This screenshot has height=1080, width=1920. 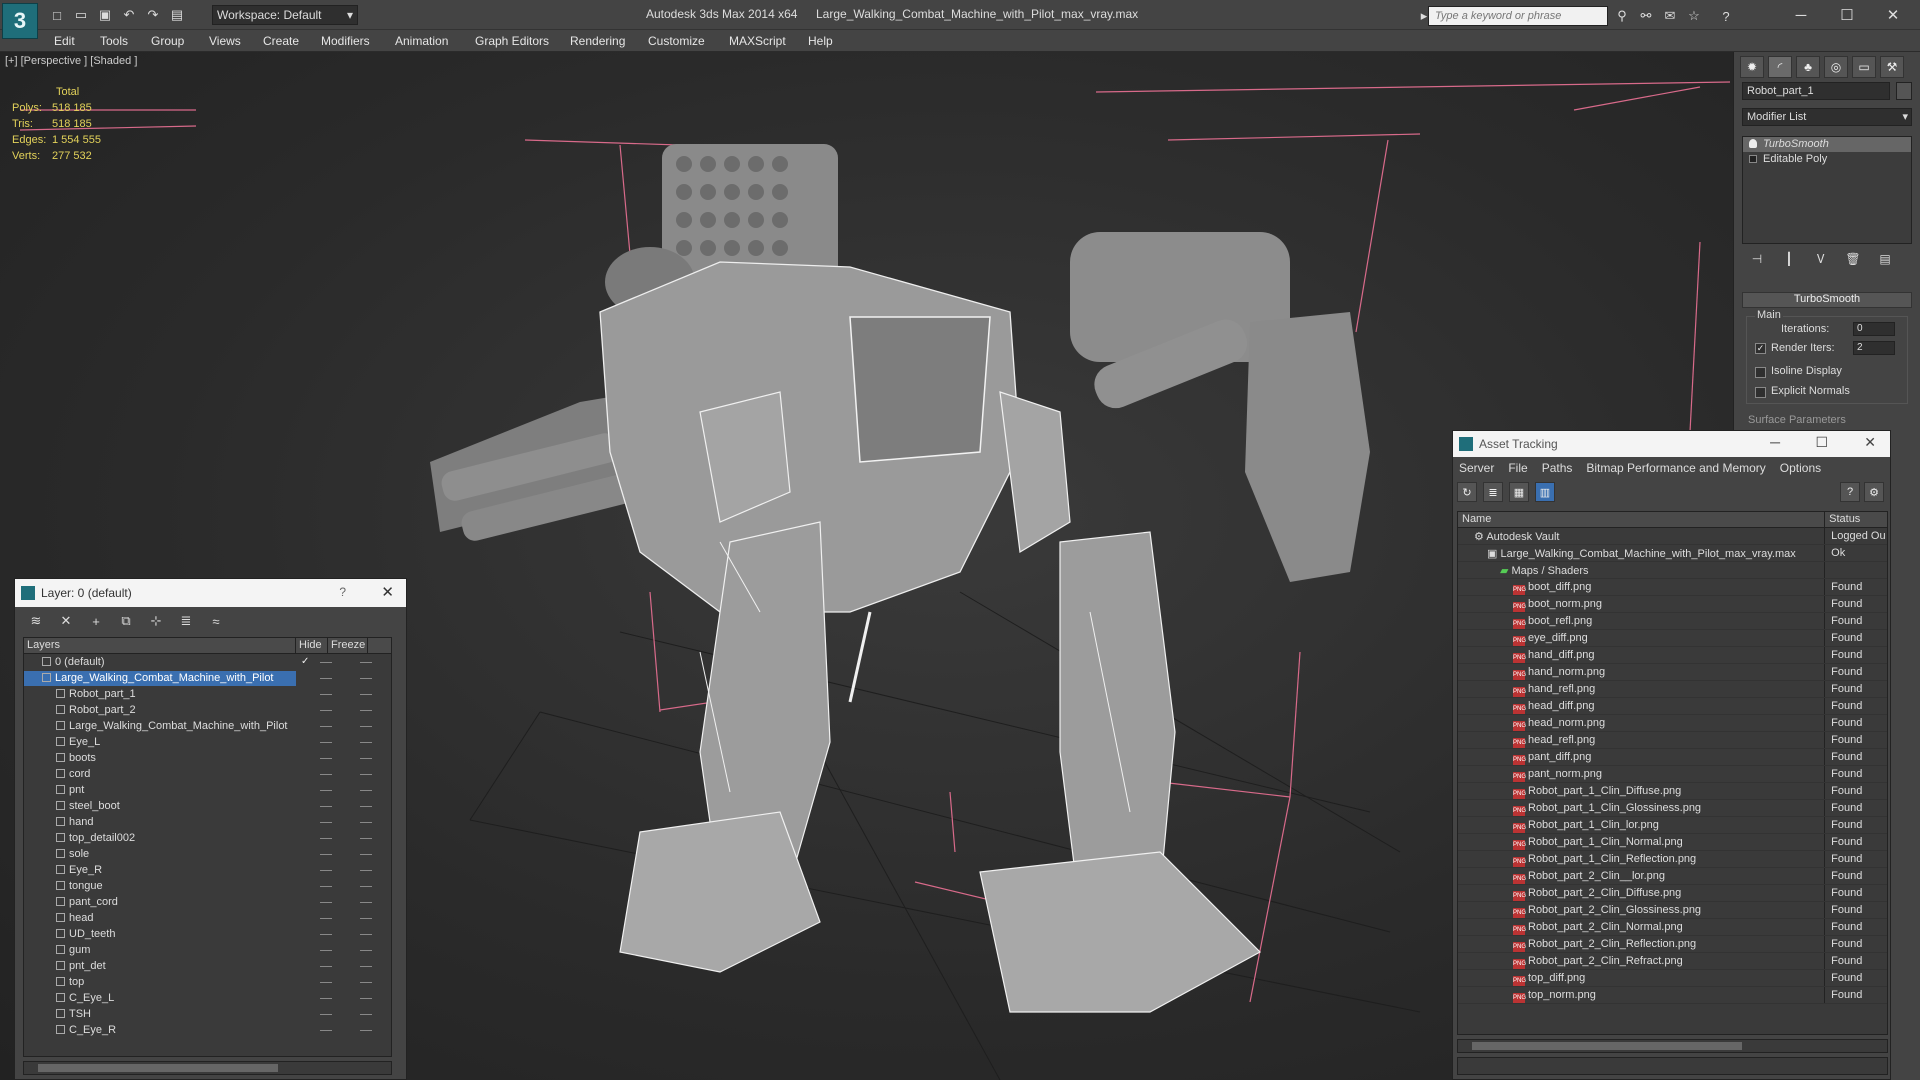 What do you see at coordinates (1874, 492) in the screenshot?
I see `settings-icon: ⚙` at bounding box center [1874, 492].